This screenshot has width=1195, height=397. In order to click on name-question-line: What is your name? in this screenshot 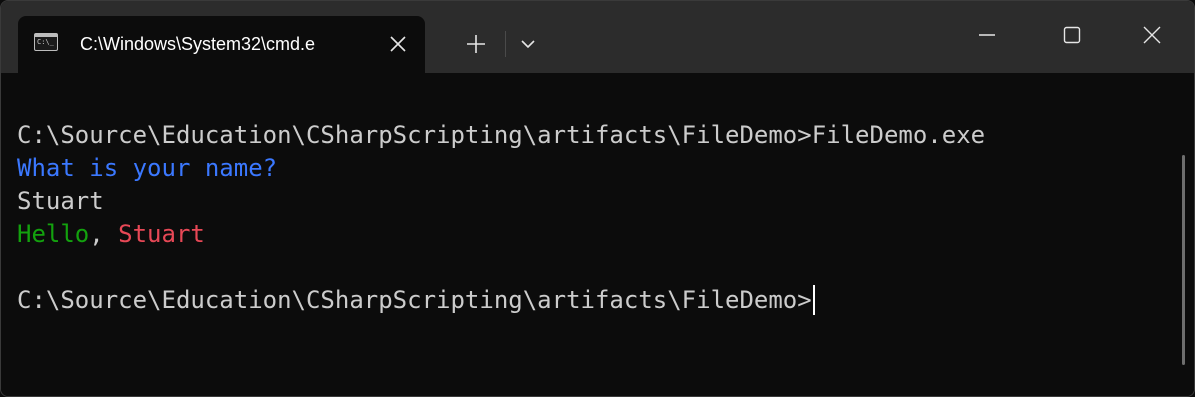, I will do `click(147, 168)`.